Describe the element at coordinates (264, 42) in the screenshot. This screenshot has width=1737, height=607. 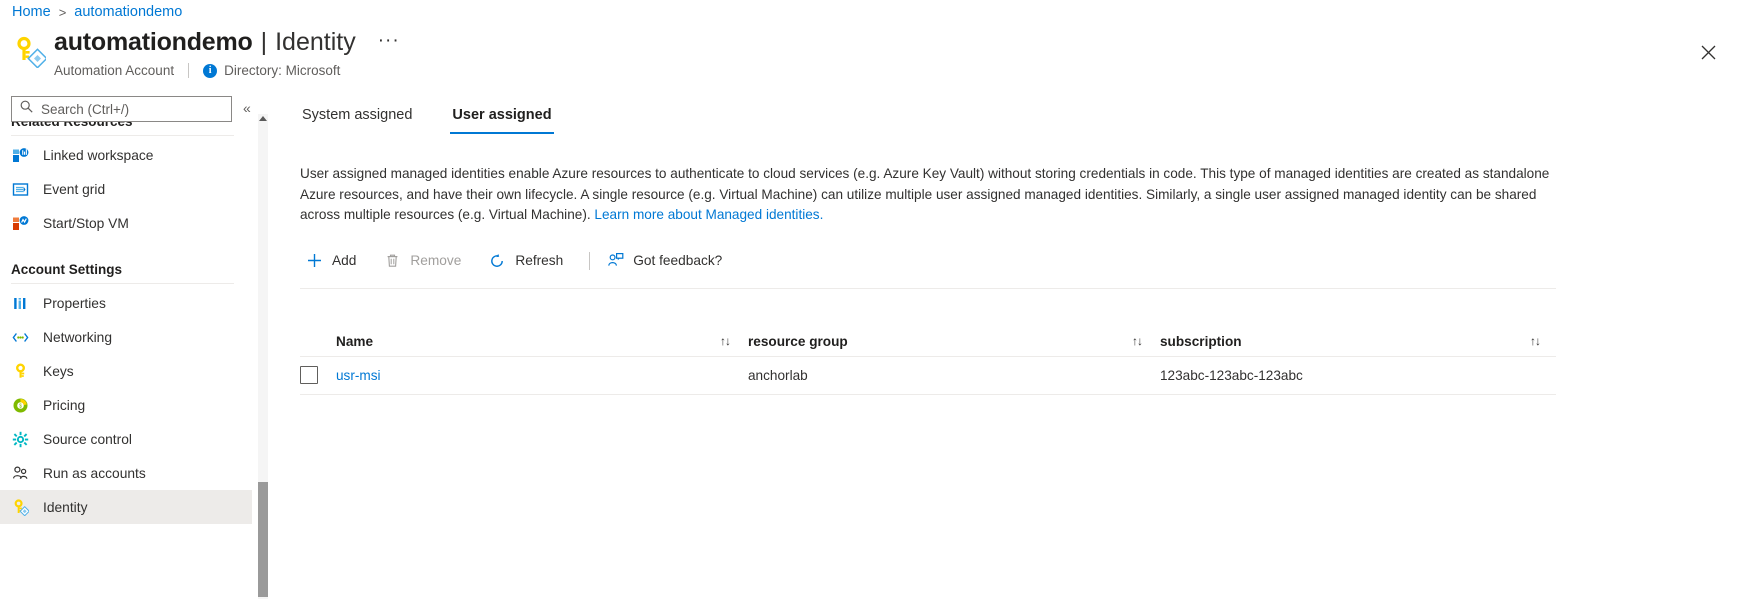
I see `page-title-pipe: |` at that location.